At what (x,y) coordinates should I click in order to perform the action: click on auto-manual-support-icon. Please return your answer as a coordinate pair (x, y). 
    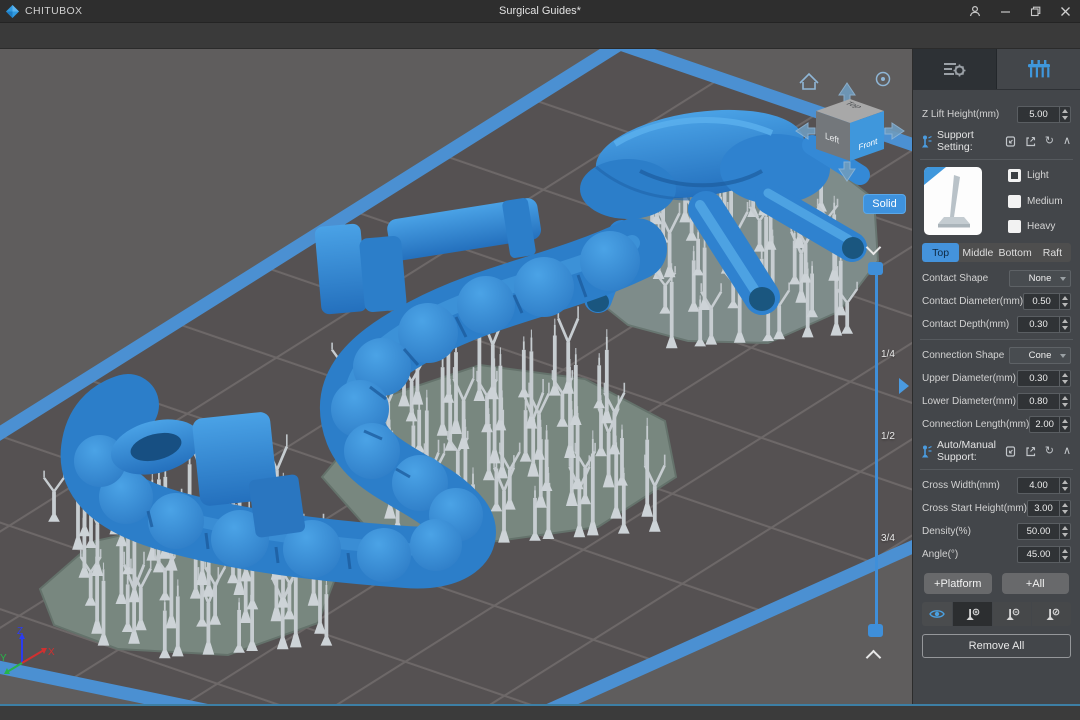
    Looking at the image, I should click on (927, 451).